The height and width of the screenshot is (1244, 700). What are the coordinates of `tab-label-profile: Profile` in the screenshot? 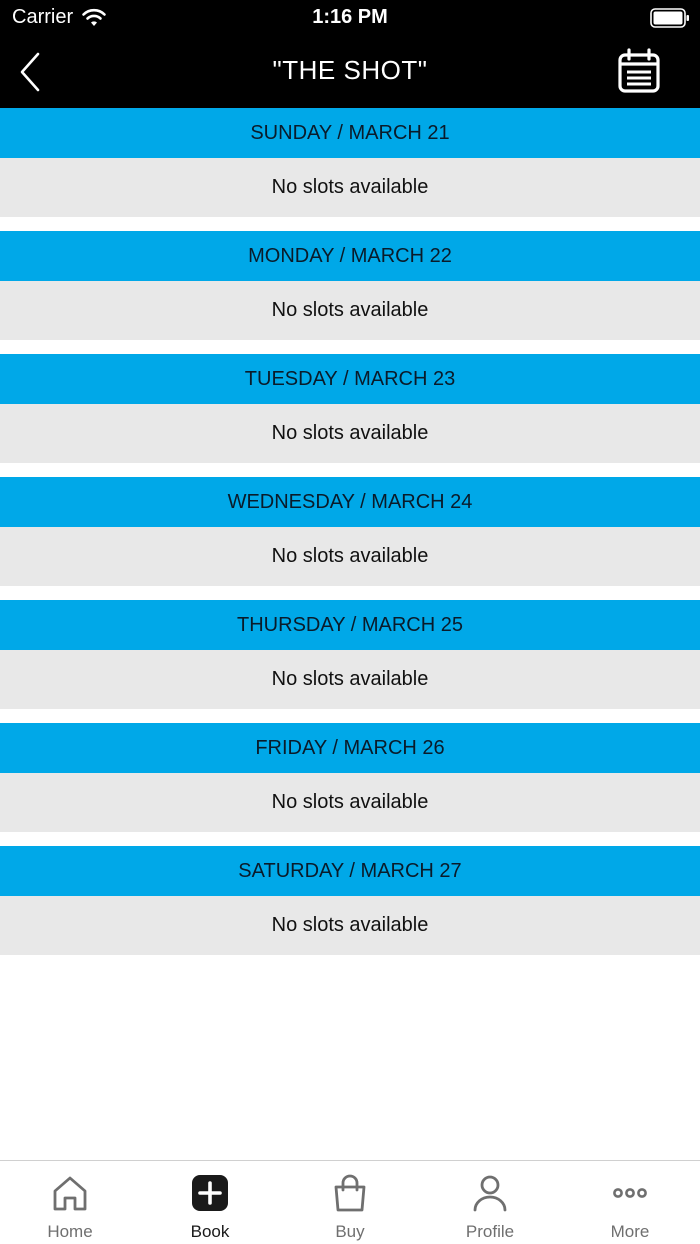 It's located at (490, 1231).